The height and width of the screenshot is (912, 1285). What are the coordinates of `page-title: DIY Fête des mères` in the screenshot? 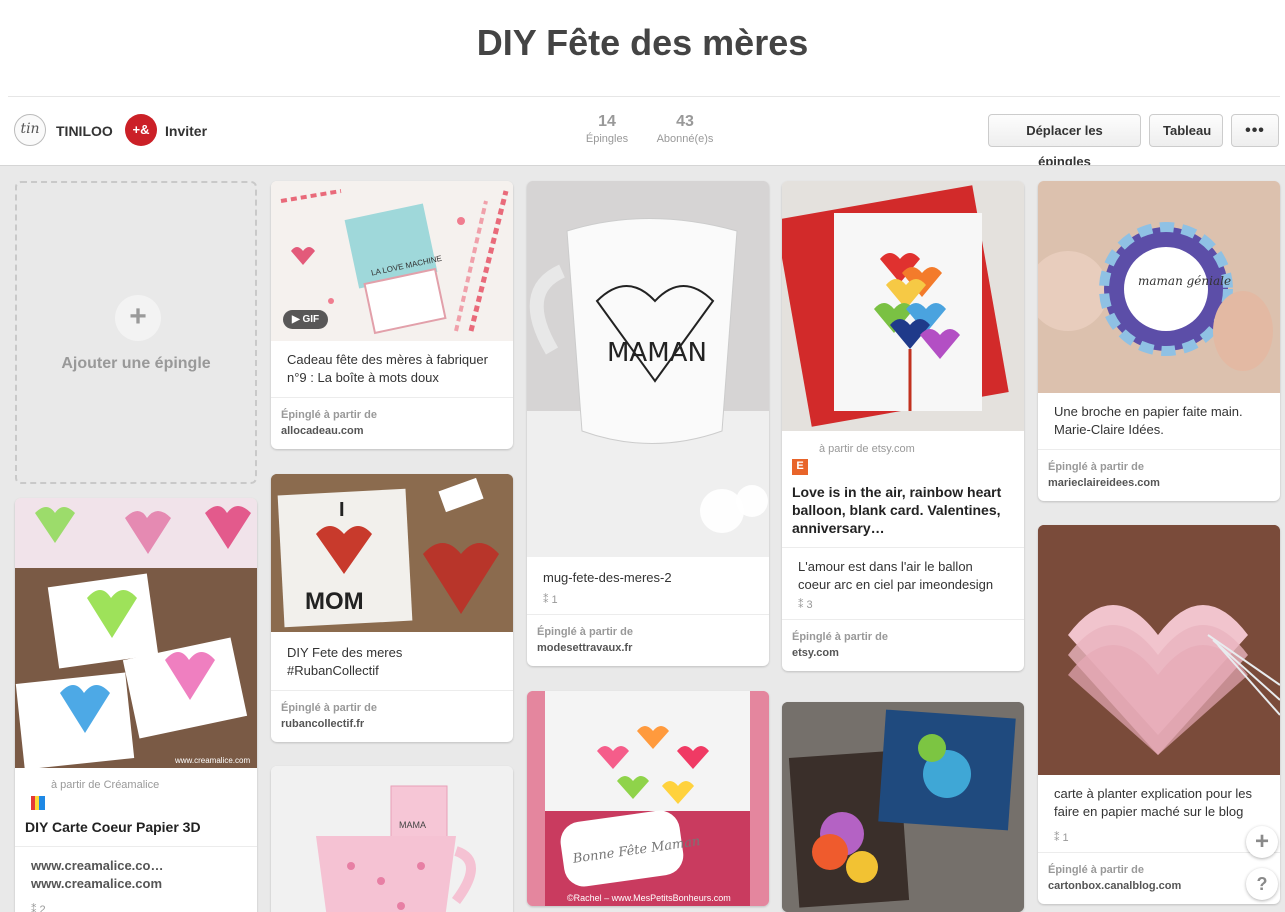 It's located at (642, 42).